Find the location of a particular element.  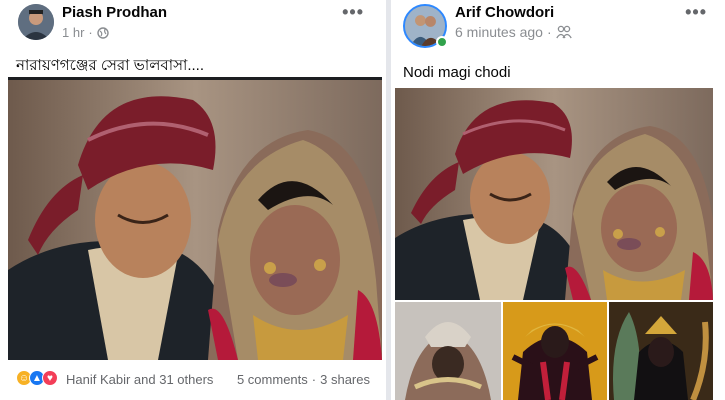

shares-count: 3 shares is located at coordinates (345, 379).